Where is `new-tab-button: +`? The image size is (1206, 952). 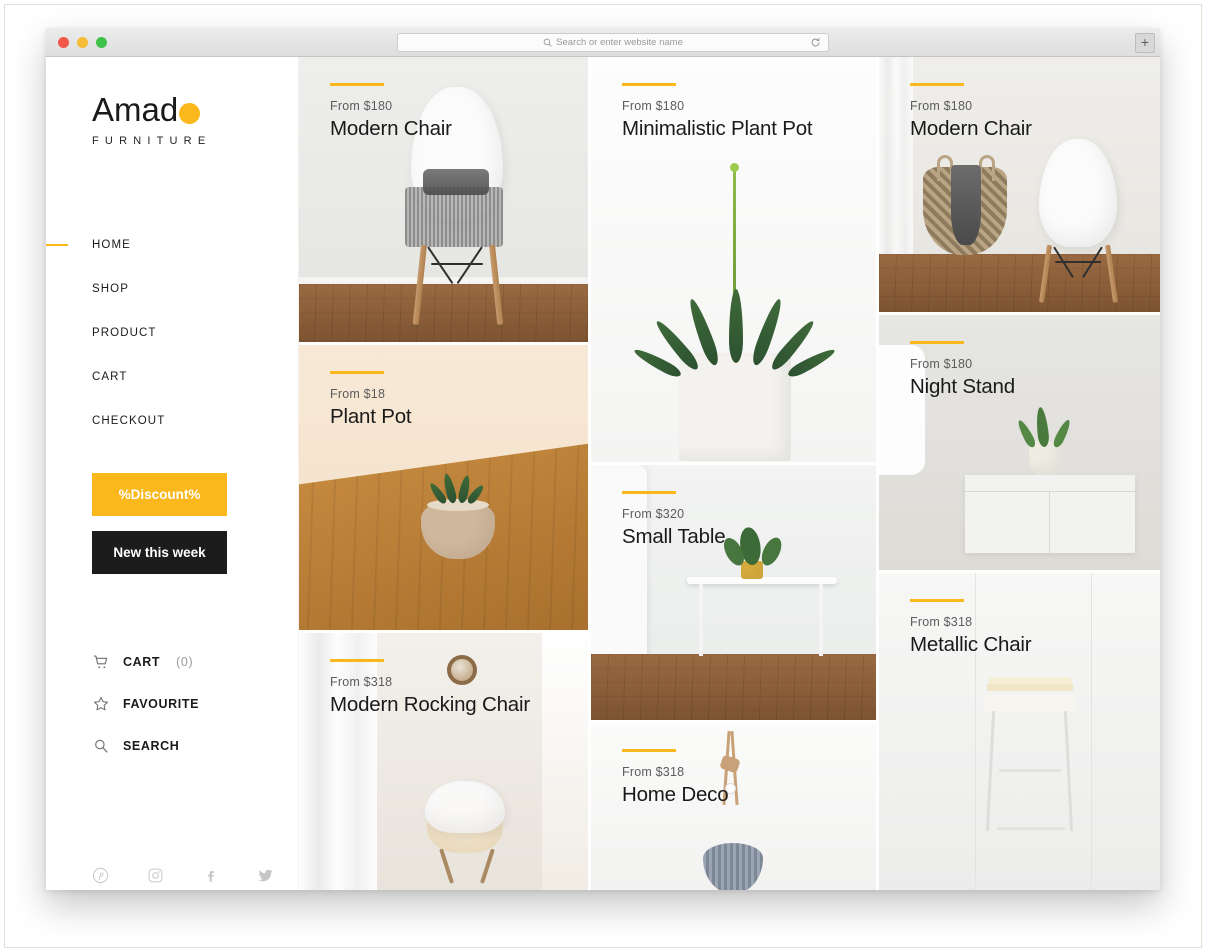
new-tab-button: + is located at coordinates (1145, 43).